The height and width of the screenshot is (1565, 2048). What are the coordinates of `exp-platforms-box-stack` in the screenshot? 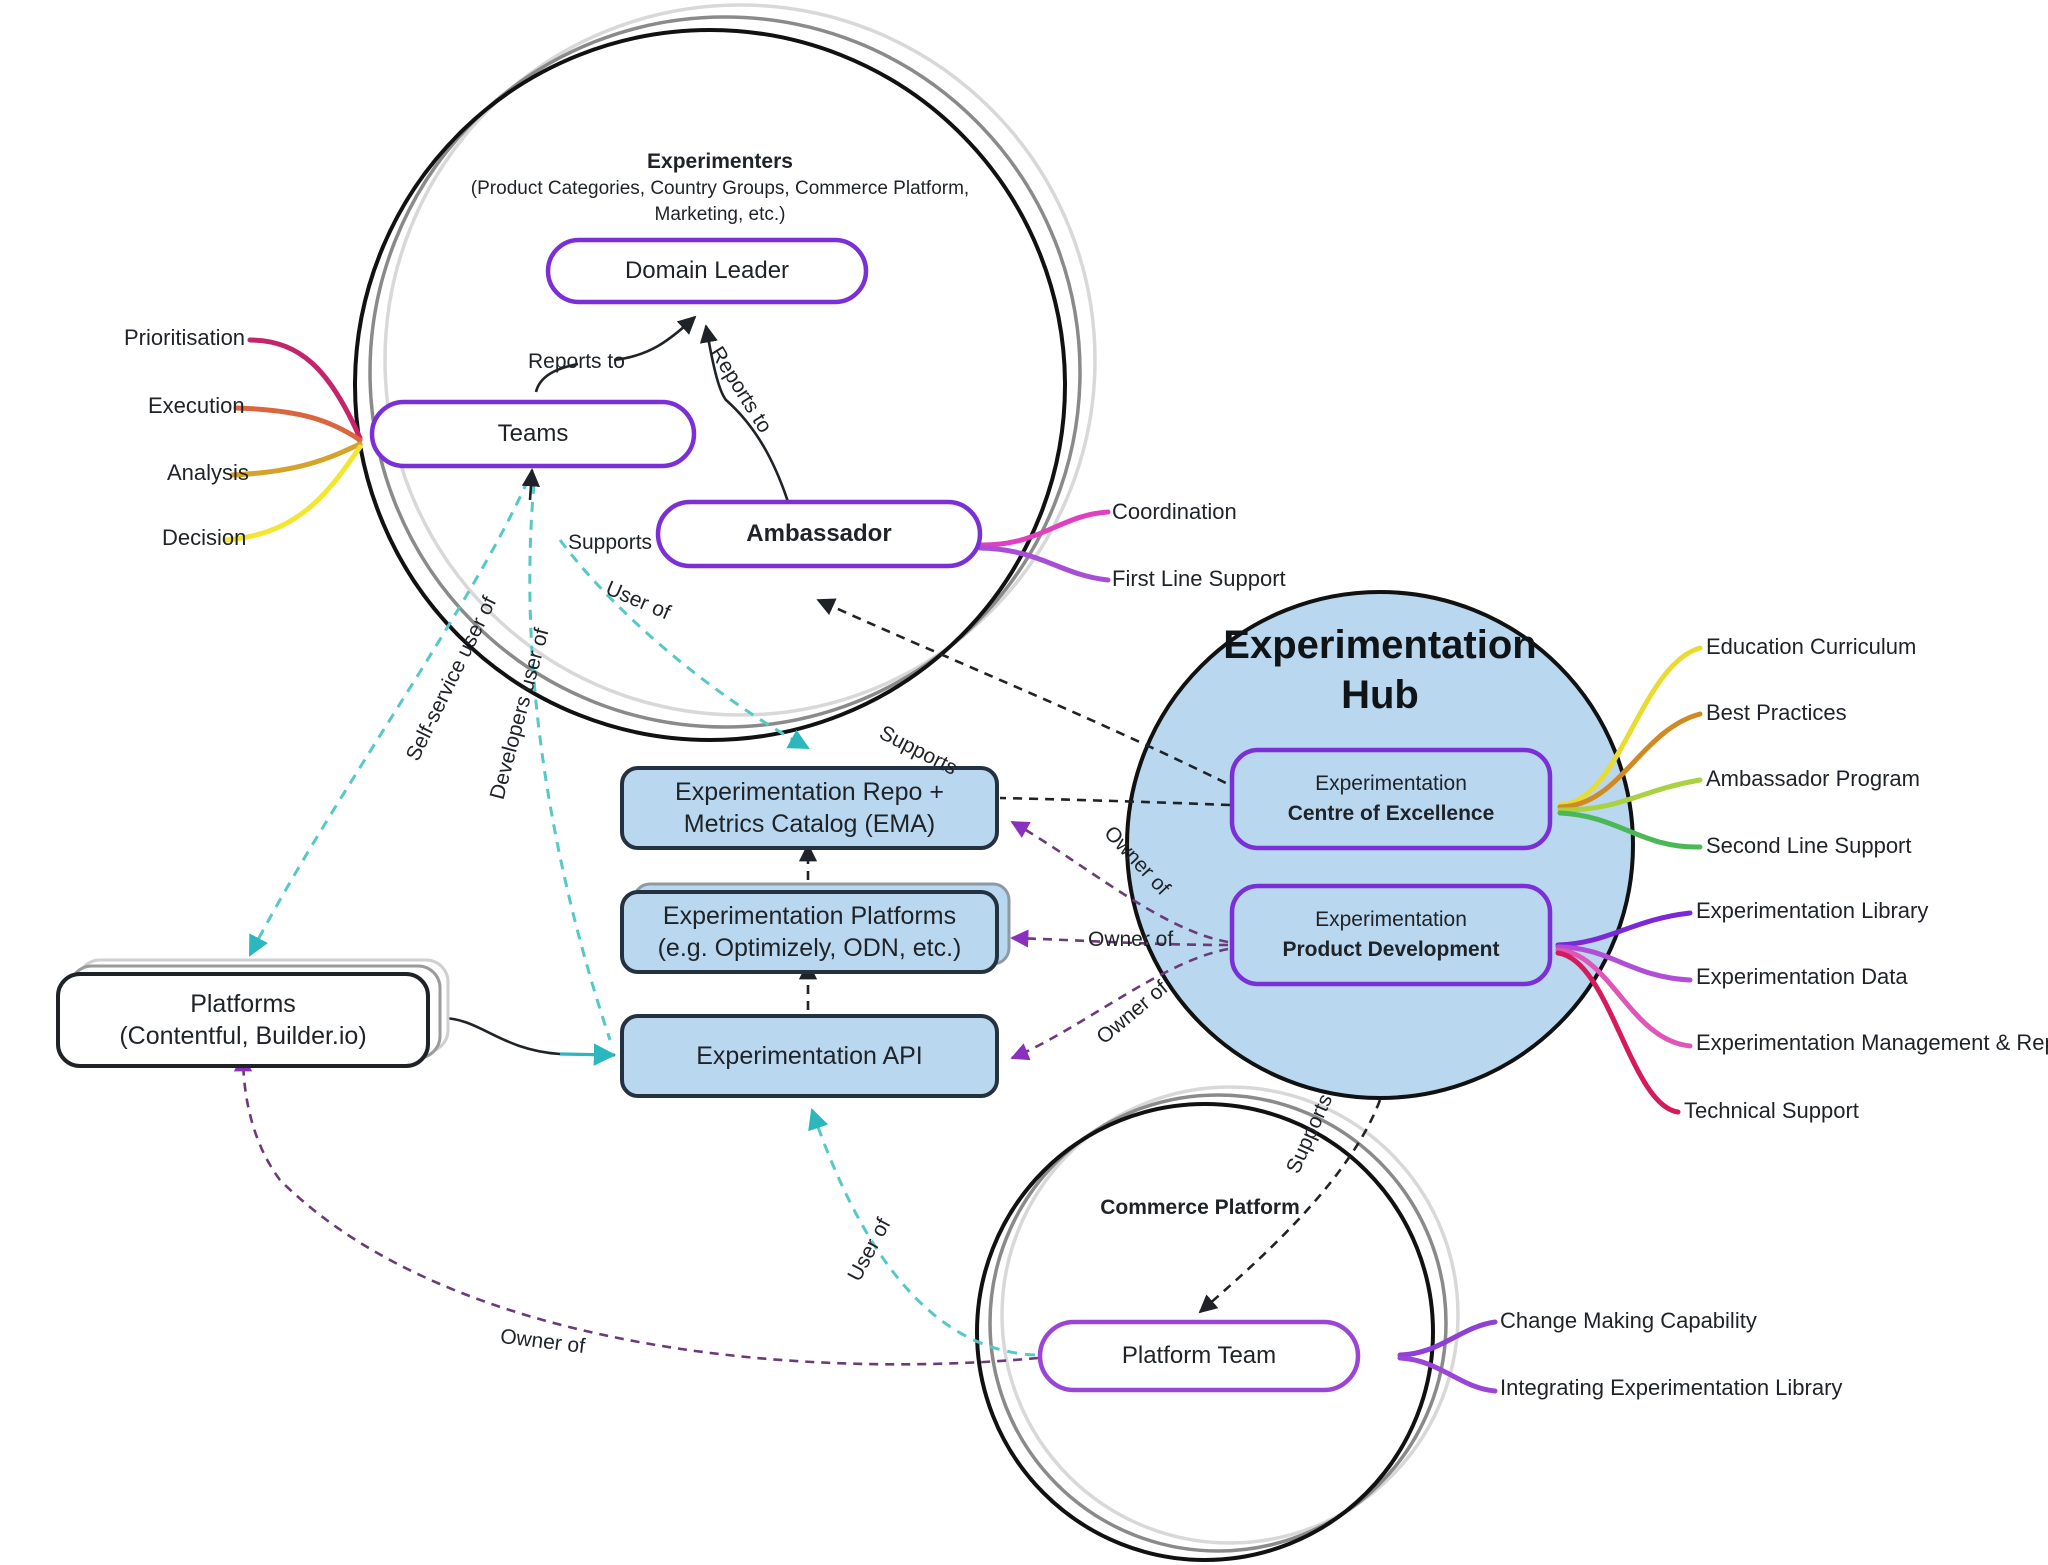 It's located at (815, 928).